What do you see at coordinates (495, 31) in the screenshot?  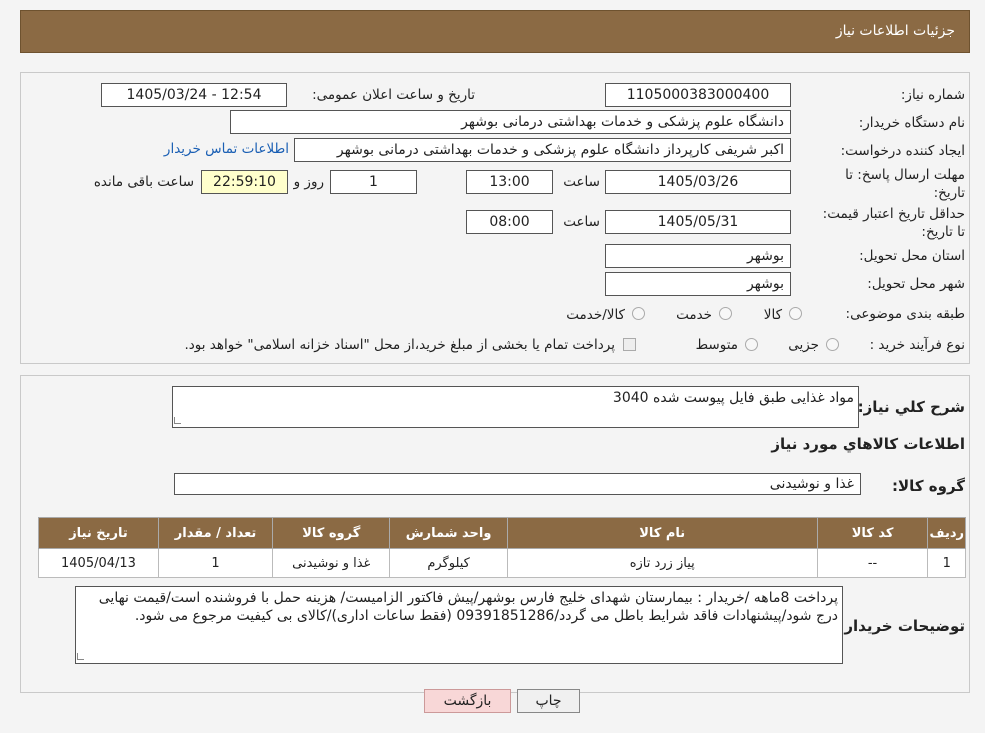 I see `page-header: جزئیات اطلاعات نیاز` at bounding box center [495, 31].